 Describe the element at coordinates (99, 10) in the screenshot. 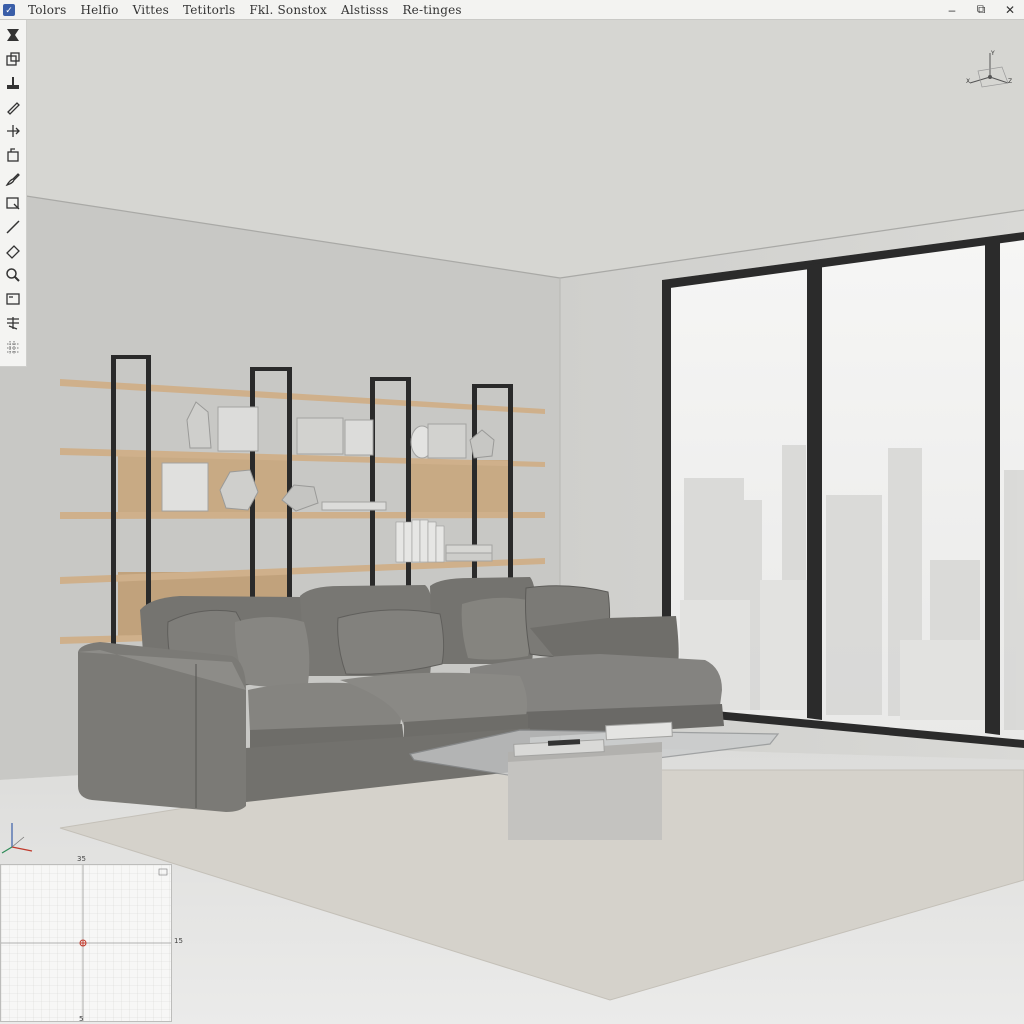

I see `menu-item-helfio: Helfio` at that location.